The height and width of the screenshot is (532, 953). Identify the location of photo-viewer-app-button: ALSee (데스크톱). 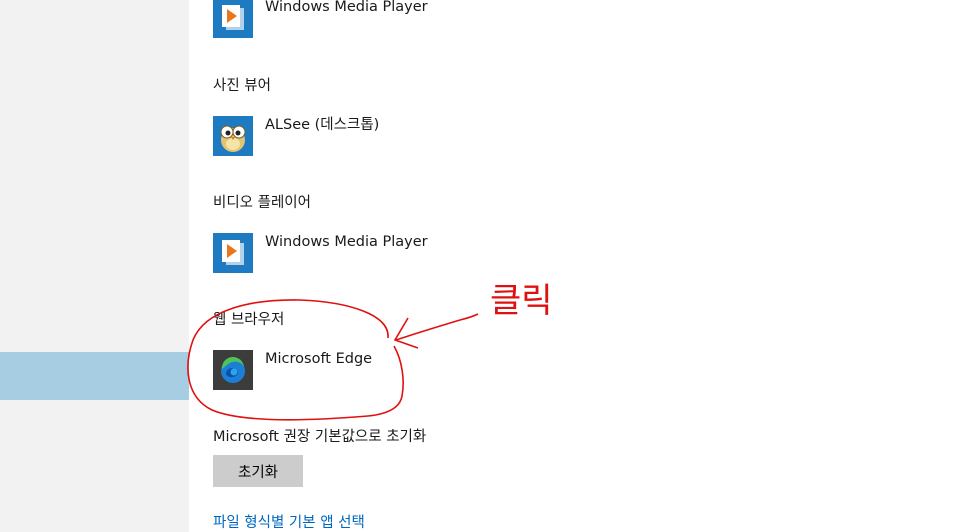
(296, 137).